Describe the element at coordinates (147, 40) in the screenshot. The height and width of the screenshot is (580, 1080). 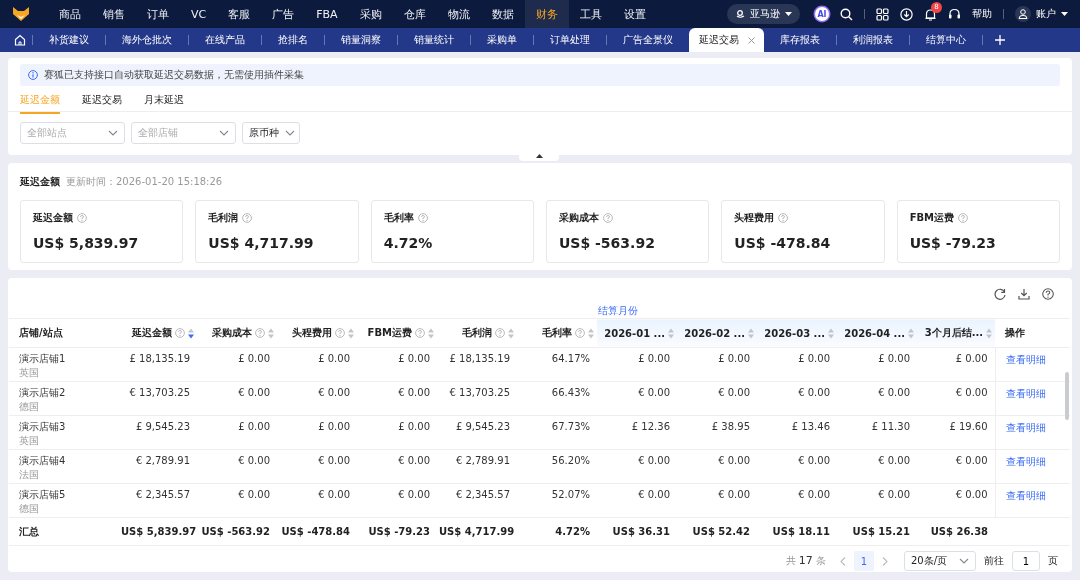
I see `page-tab: 海外仓批次` at that location.